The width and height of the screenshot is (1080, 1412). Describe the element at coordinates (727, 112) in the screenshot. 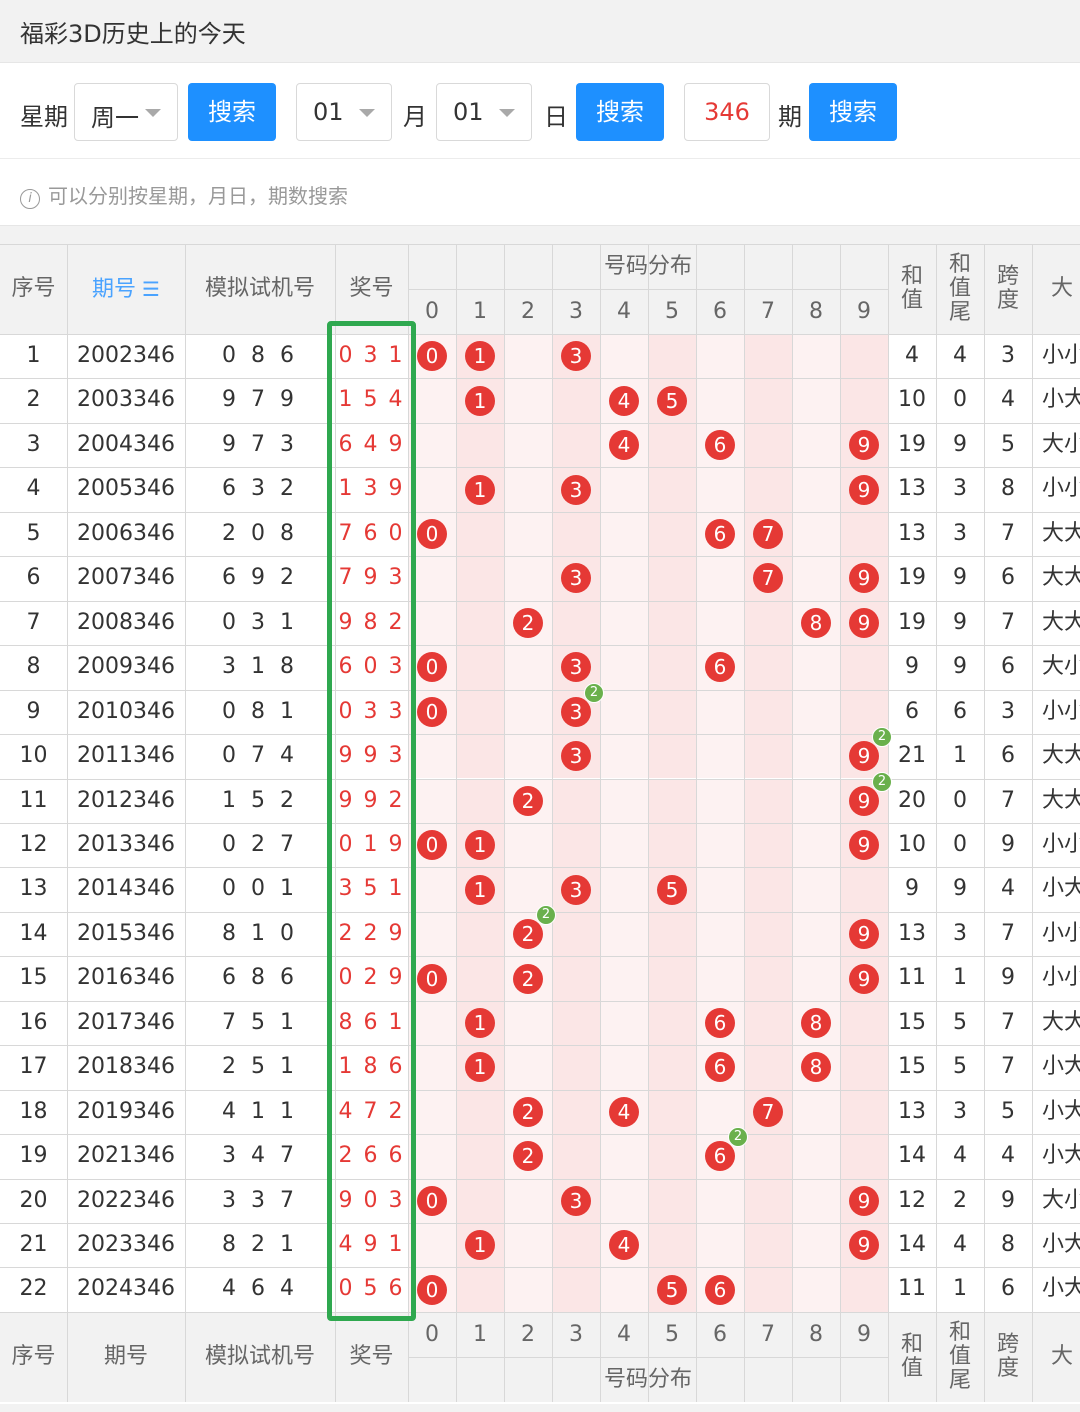

I see `issue-input: 346` at that location.